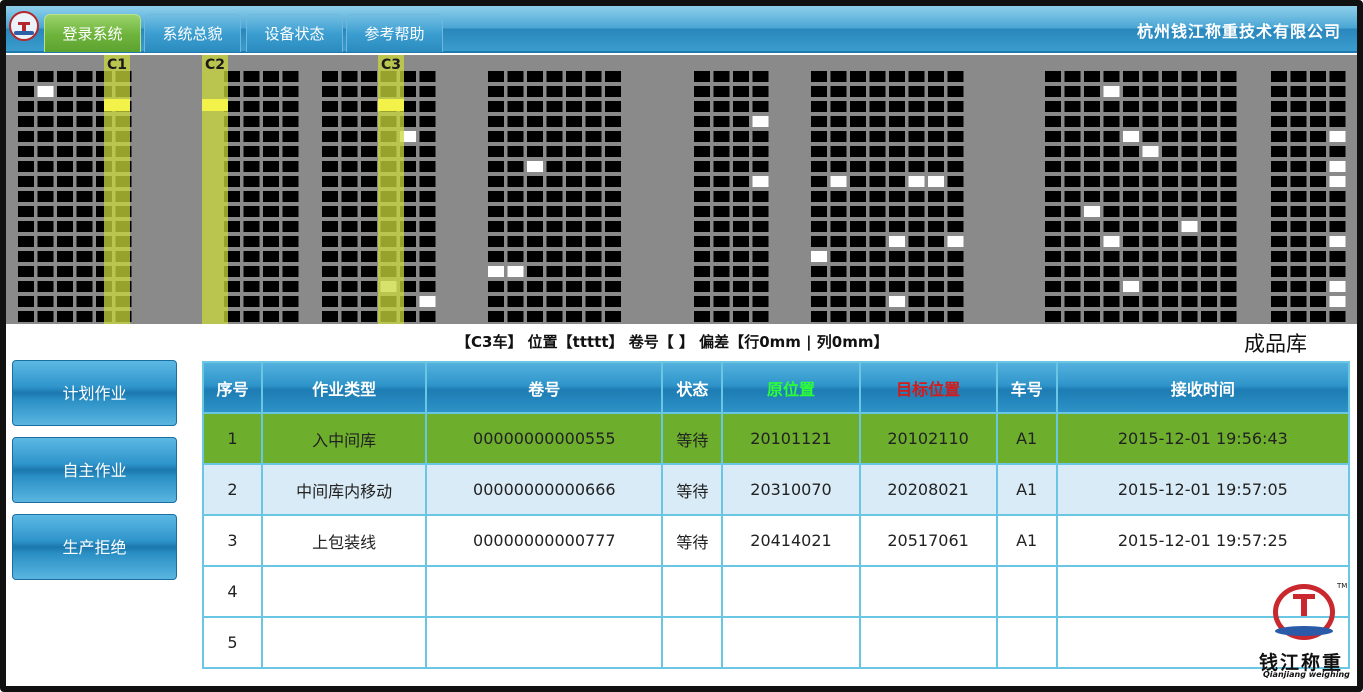  I want to click on table-row: 4, so click(776, 591).